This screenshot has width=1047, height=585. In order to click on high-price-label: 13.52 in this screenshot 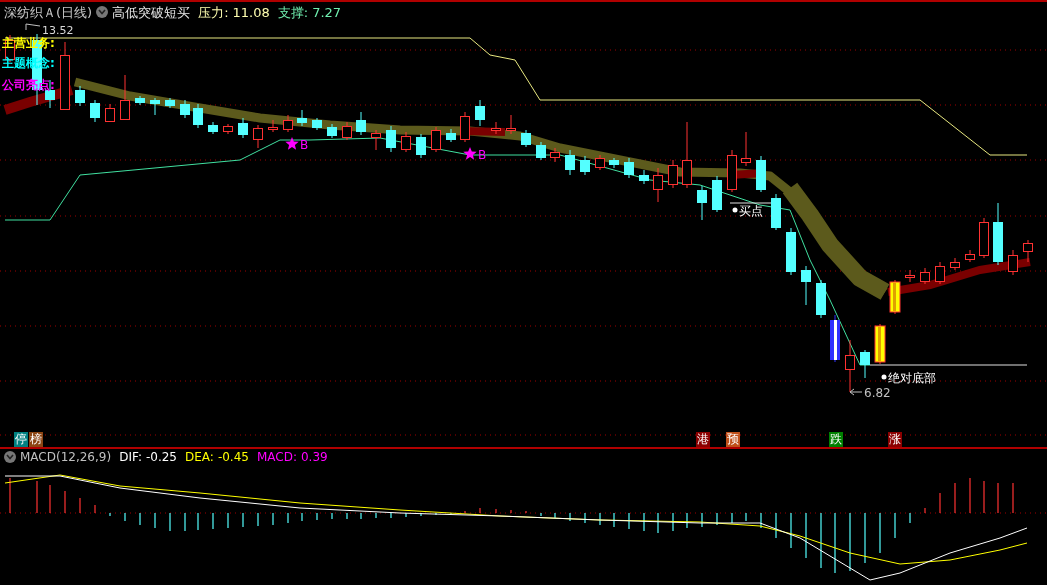, I will do `click(58, 30)`.